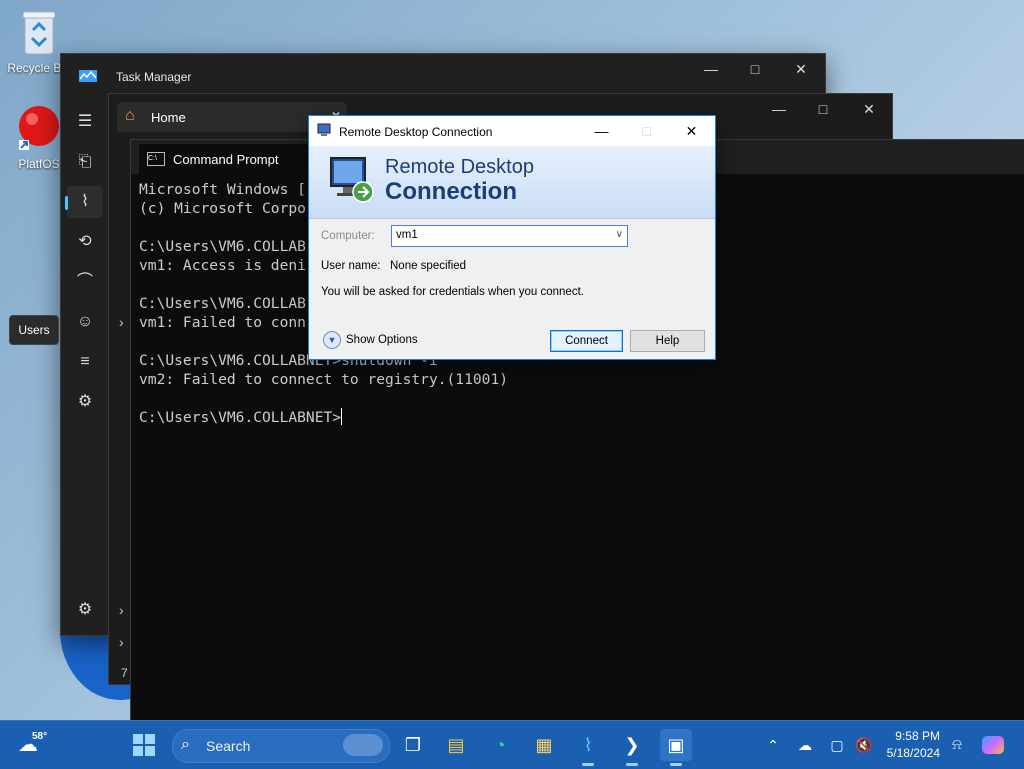 This screenshot has width=1024, height=769. What do you see at coordinates (500, 745) in the screenshot?
I see `edge-icon: ◔` at bounding box center [500, 745].